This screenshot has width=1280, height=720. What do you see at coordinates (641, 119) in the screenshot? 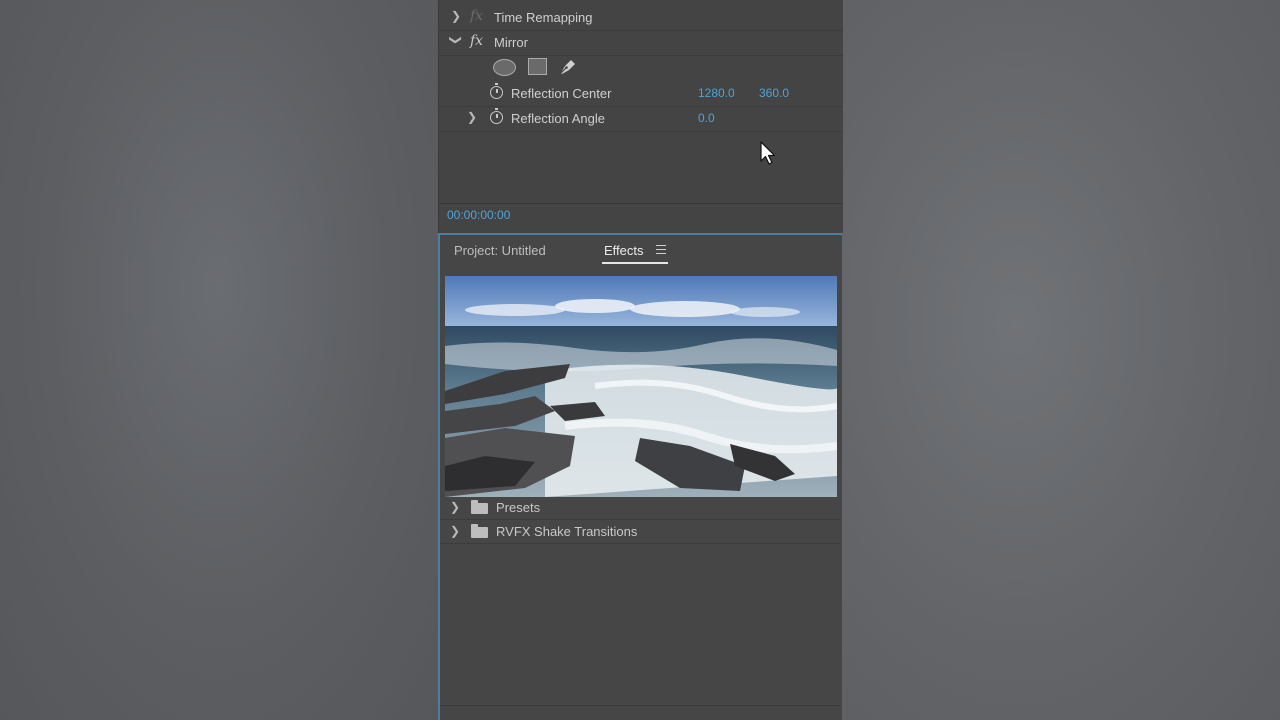
I see `reflection-angle-row: ❯ Reflection Angle 0.0` at bounding box center [641, 119].